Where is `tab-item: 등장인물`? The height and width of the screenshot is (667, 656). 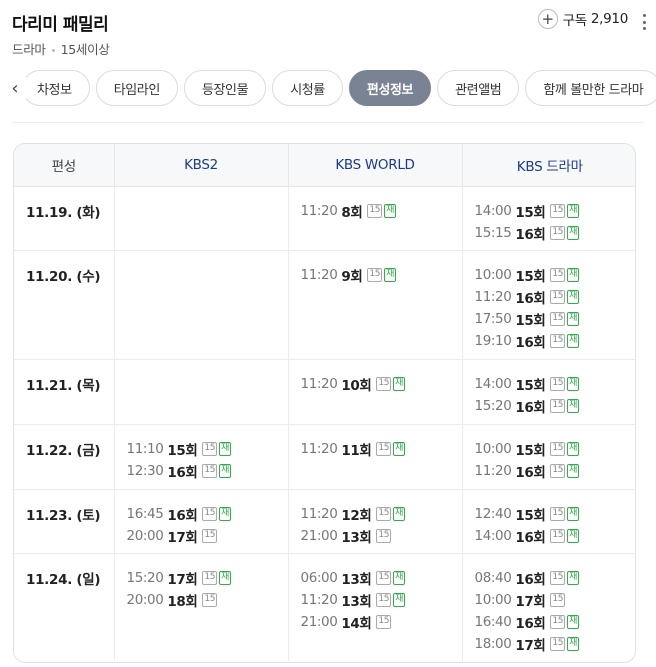 tab-item: 등장인물 is located at coordinates (225, 88).